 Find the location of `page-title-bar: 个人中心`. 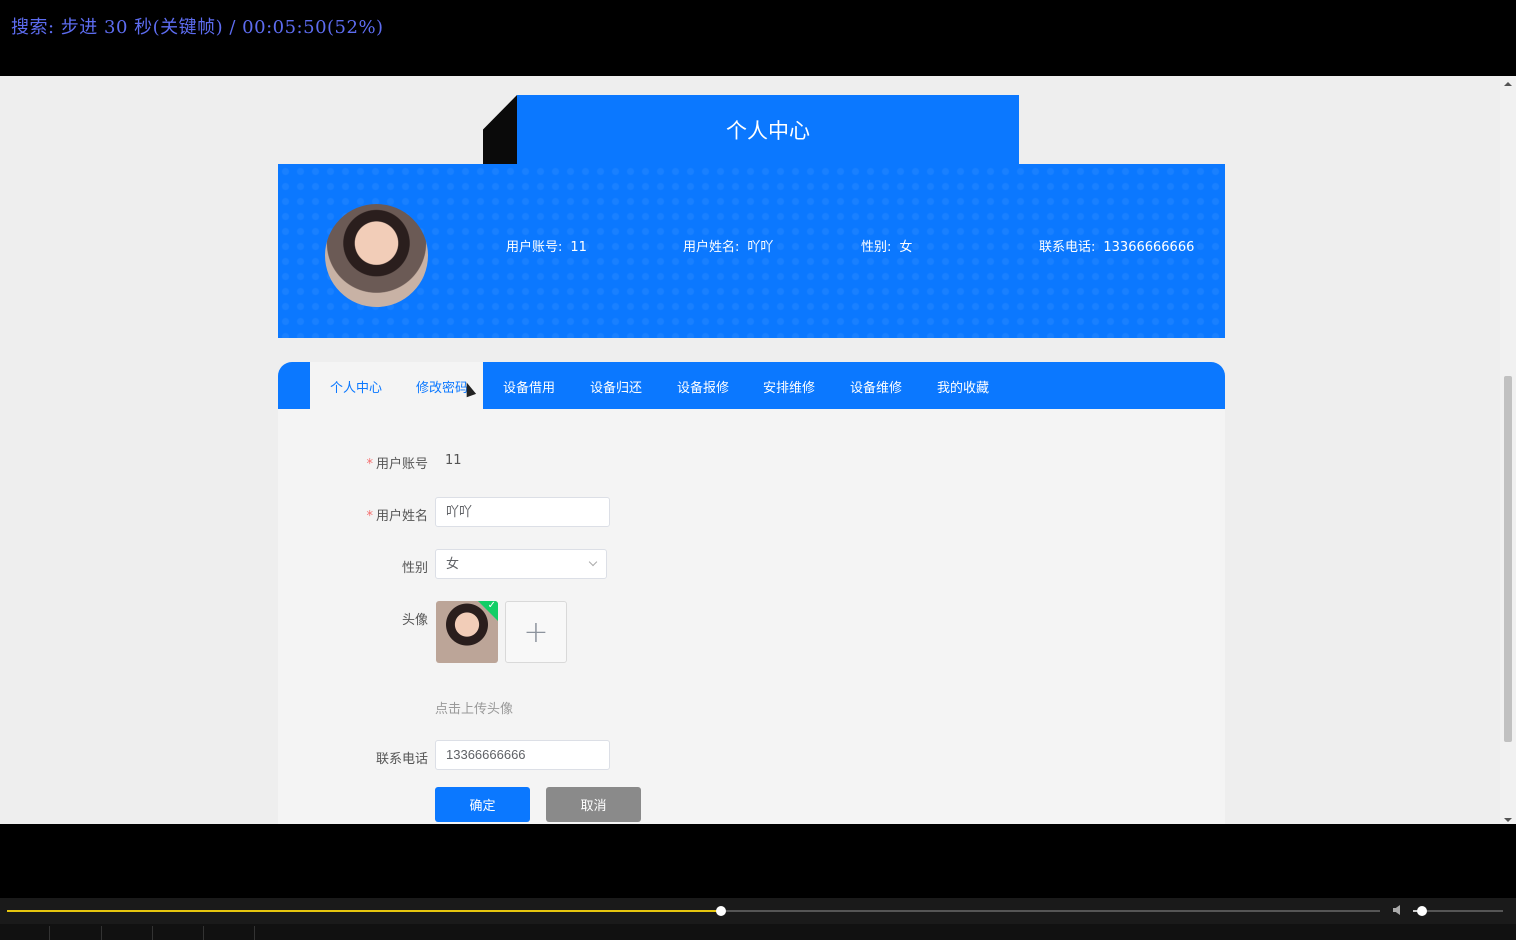

page-title-bar: 个人中心 is located at coordinates (768, 129).